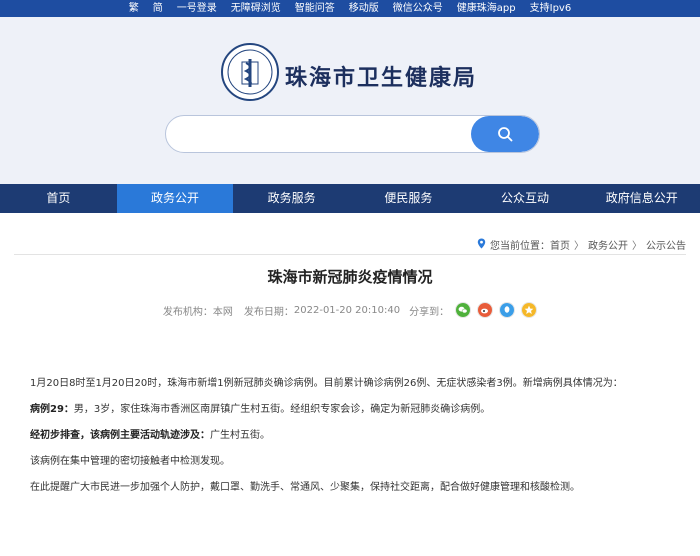  What do you see at coordinates (485, 310) in the screenshot?
I see `weibo-icon` at bounding box center [485, 310].